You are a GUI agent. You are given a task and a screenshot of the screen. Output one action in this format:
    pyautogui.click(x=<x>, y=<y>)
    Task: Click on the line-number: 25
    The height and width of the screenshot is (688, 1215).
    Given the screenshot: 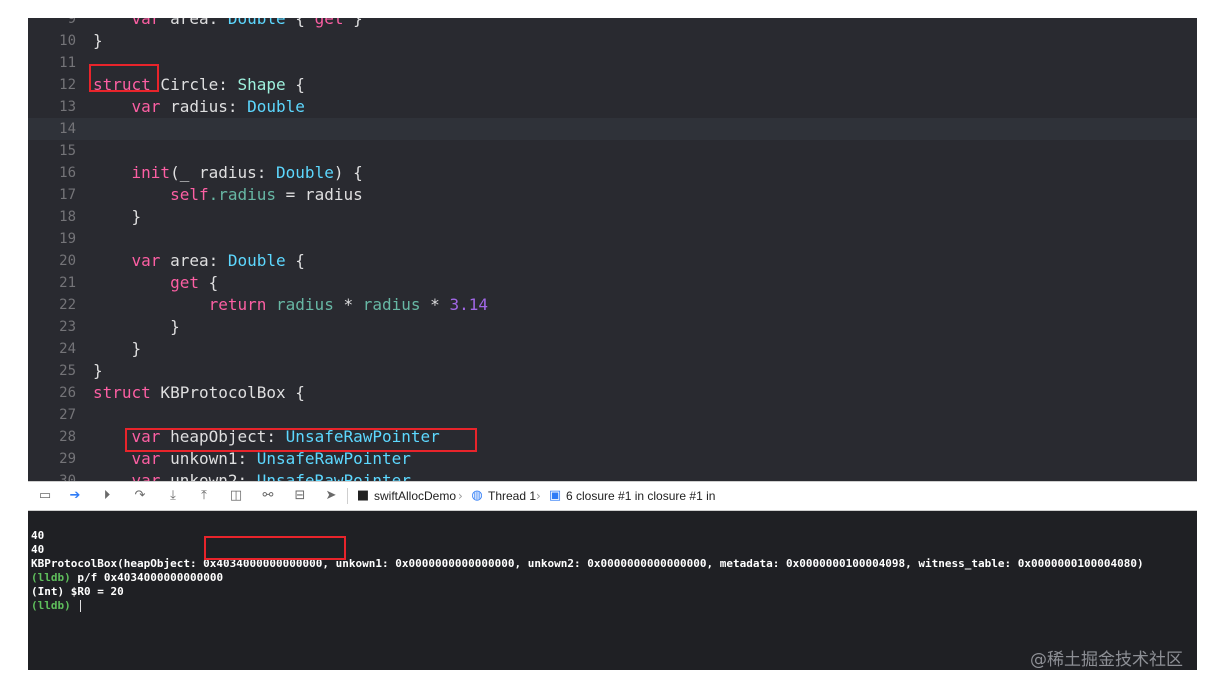 What is the action you would take?
    pyautogui.click(x=67, y=371)
    